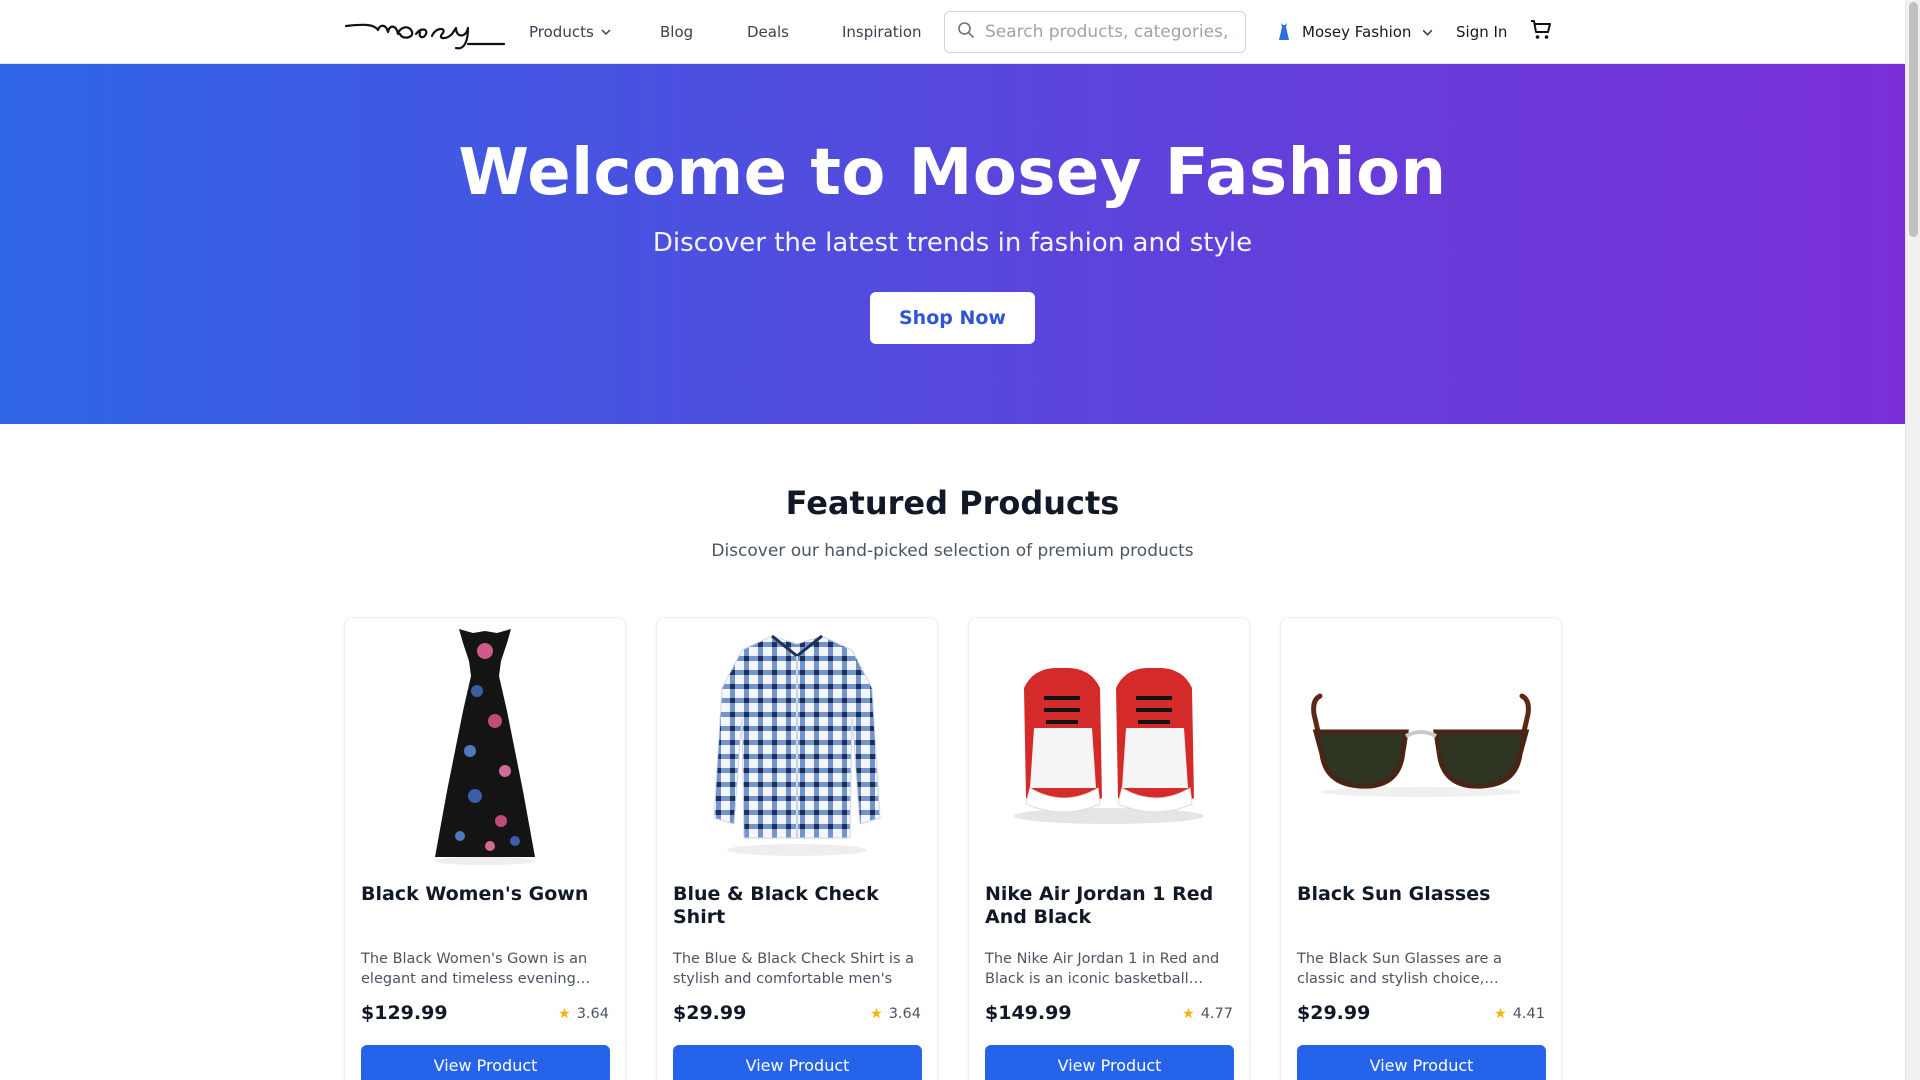 The width and height of the screenshot is (1920, 1080). I want to click on search-box, so click(1095, 32).